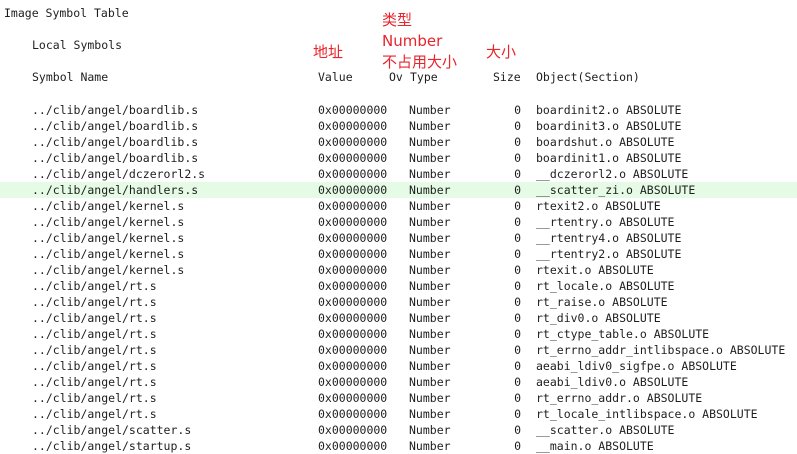 The width and height of the screenshot is (797, 454). I want to click on symbol-object: __scatter.o ABSOLUTE, so click(605, 430).